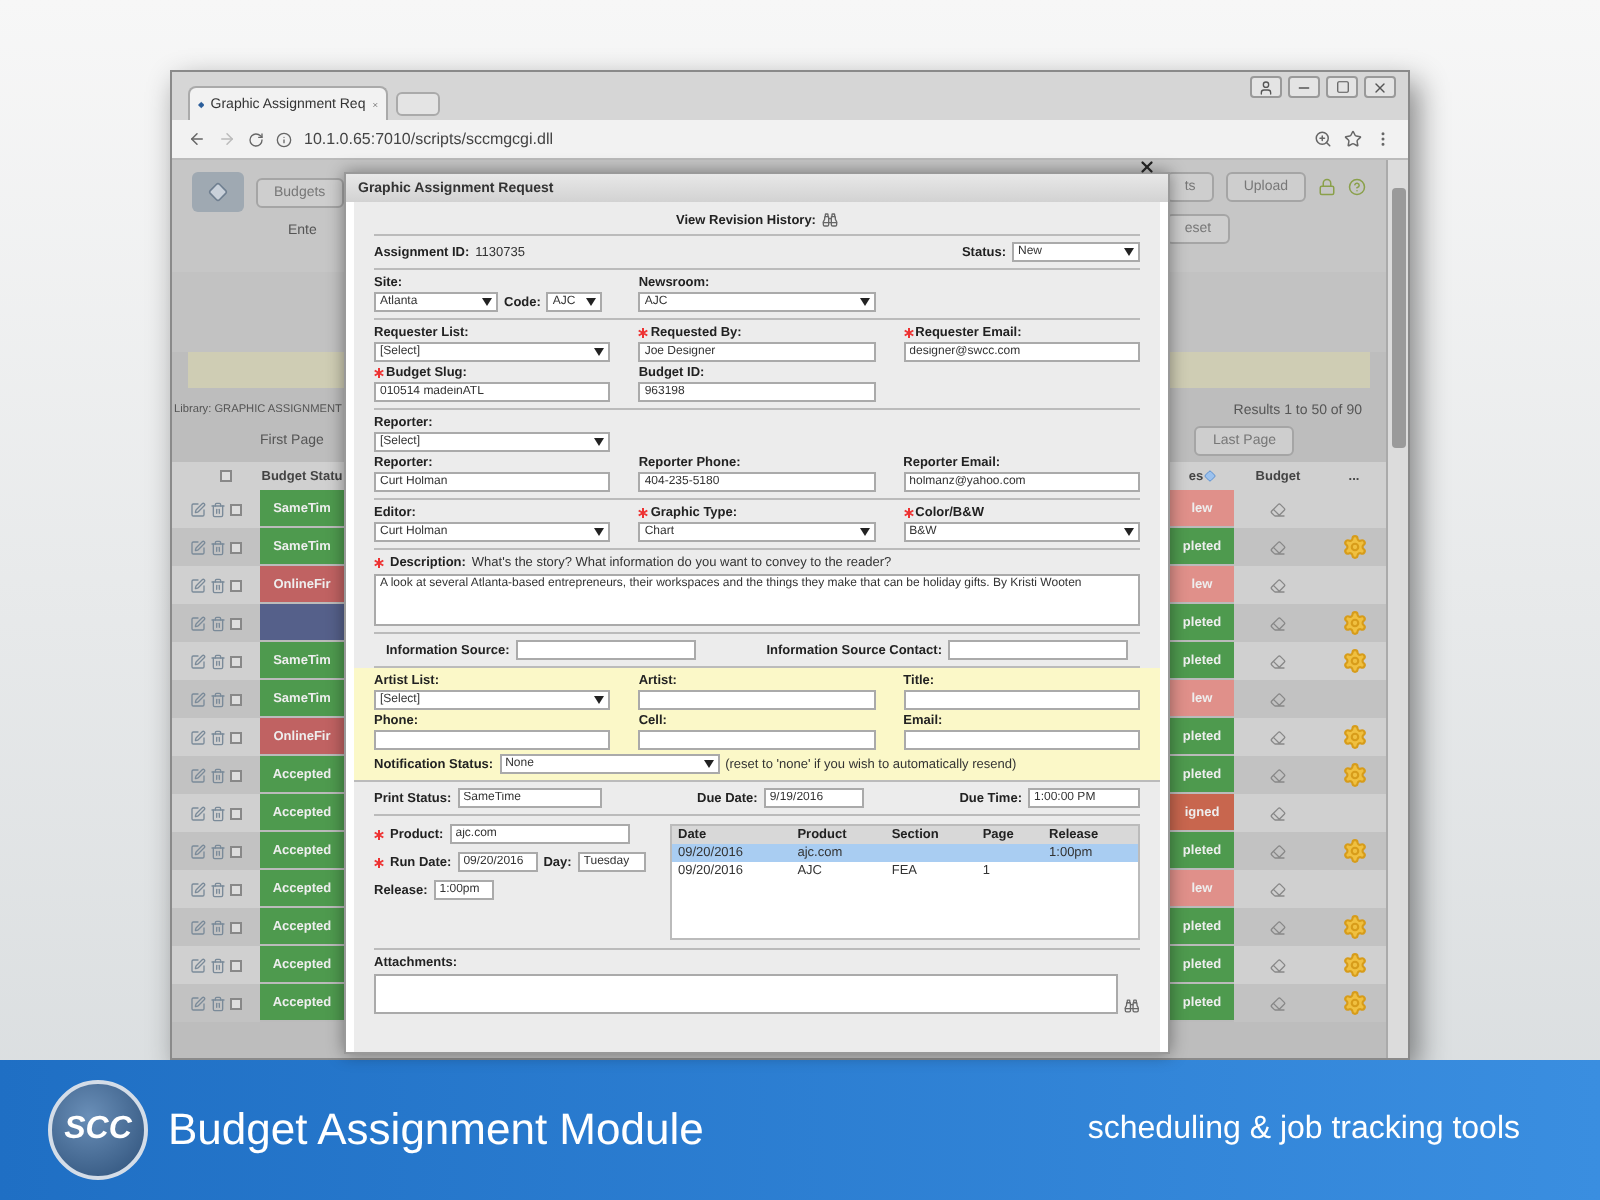 Image resolution: width=1600 pixels, height=1200 pixels. I want to click on close-icon, so click(1147, 167).